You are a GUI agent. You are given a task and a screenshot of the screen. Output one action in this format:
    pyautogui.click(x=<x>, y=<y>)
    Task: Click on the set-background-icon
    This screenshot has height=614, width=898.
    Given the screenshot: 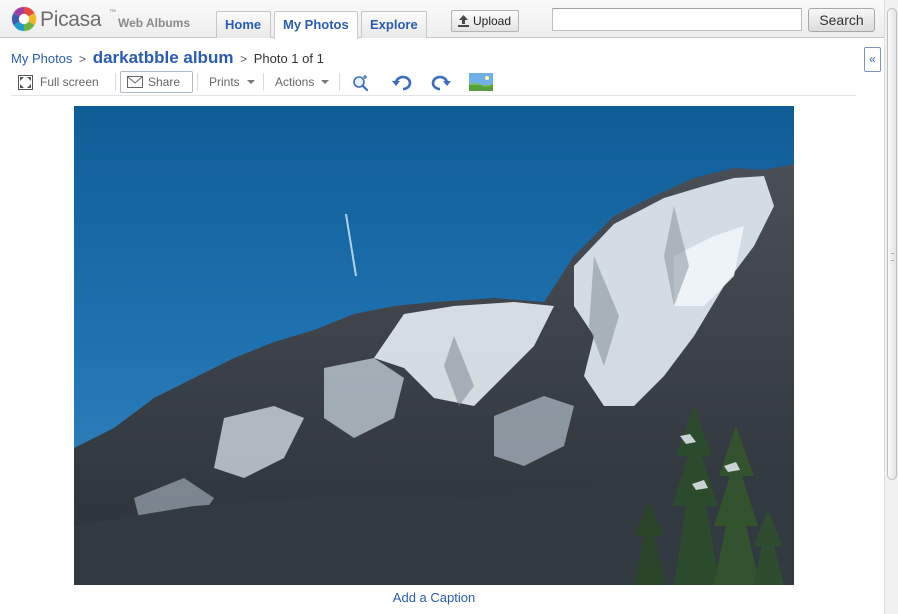 What is the action you would take?
    pyautogui.click(x=481, y=82)
    